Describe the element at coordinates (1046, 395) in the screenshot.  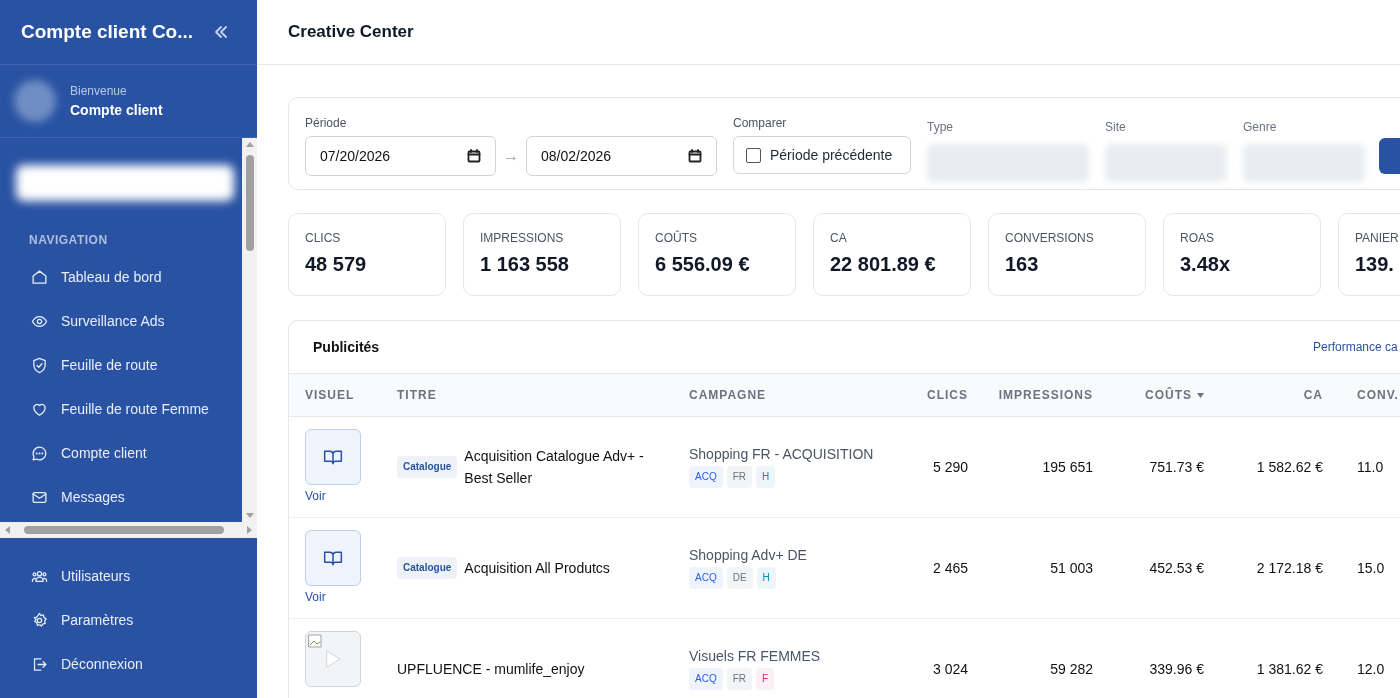
I see `column-header: IMPRESSIONS` at that location.